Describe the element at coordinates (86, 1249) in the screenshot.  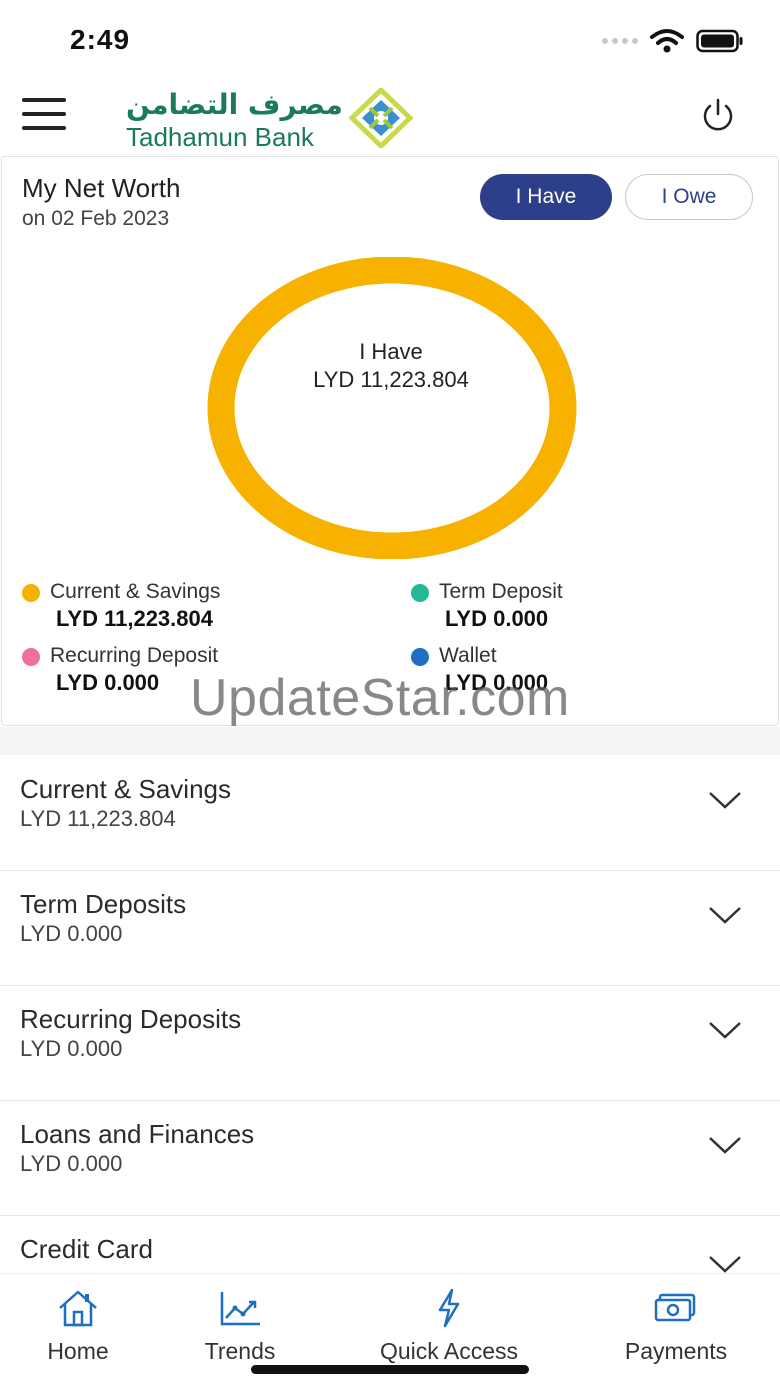
I see `account-name: Credit Card` at that location.